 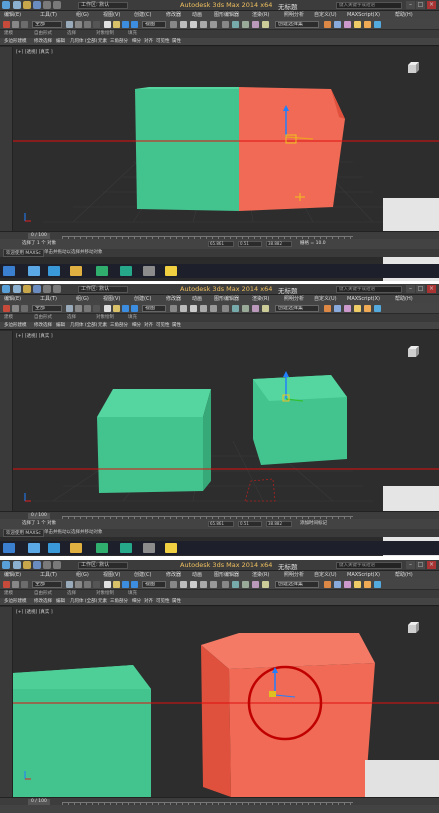 I want to click on open-icon, so click(x=27, y=565).